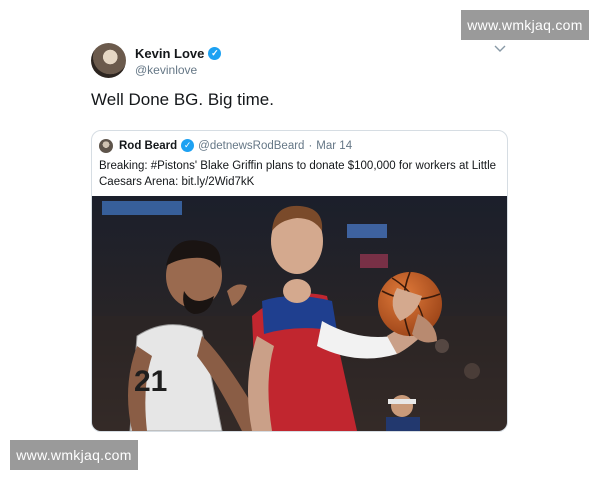 The image size is (600, 480). I want to click on quoted-author-handle: @detnewsRodBeard, so click(251, 146).